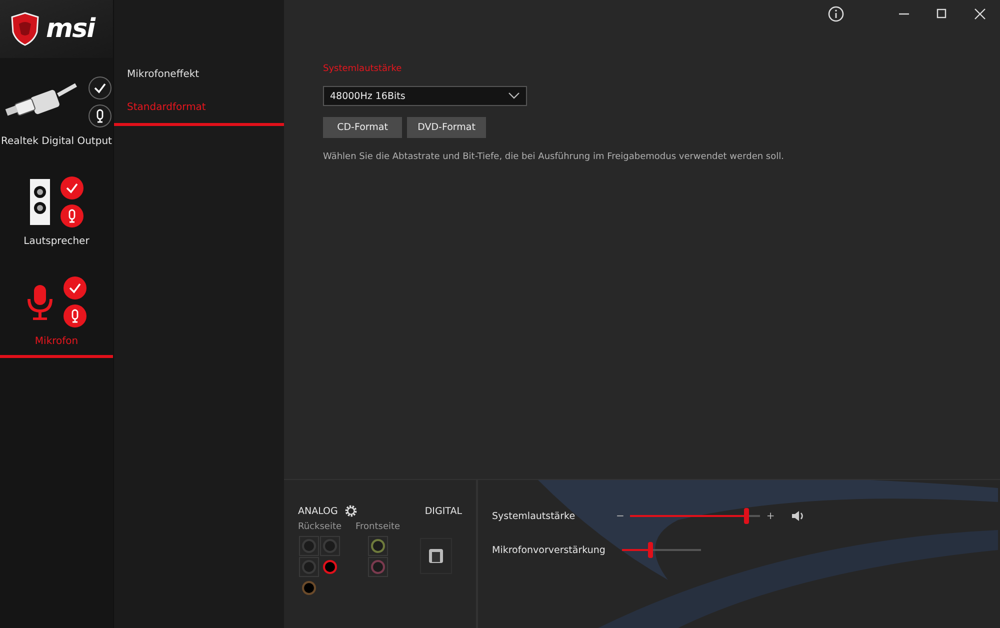 The width and height of the screenshot is (1000, 628). Describe the element at coordinates (56, 108) in the screenshot. I see `device-item: Realtek Digital Output` at that location.